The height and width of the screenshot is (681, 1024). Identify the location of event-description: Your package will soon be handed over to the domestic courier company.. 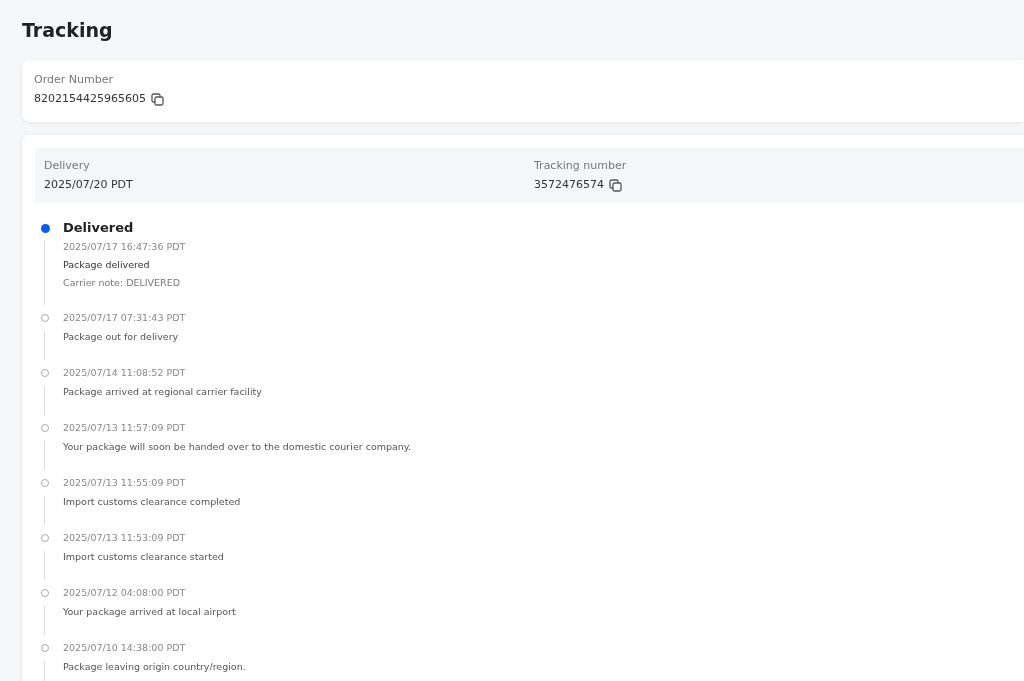
(238, 447).